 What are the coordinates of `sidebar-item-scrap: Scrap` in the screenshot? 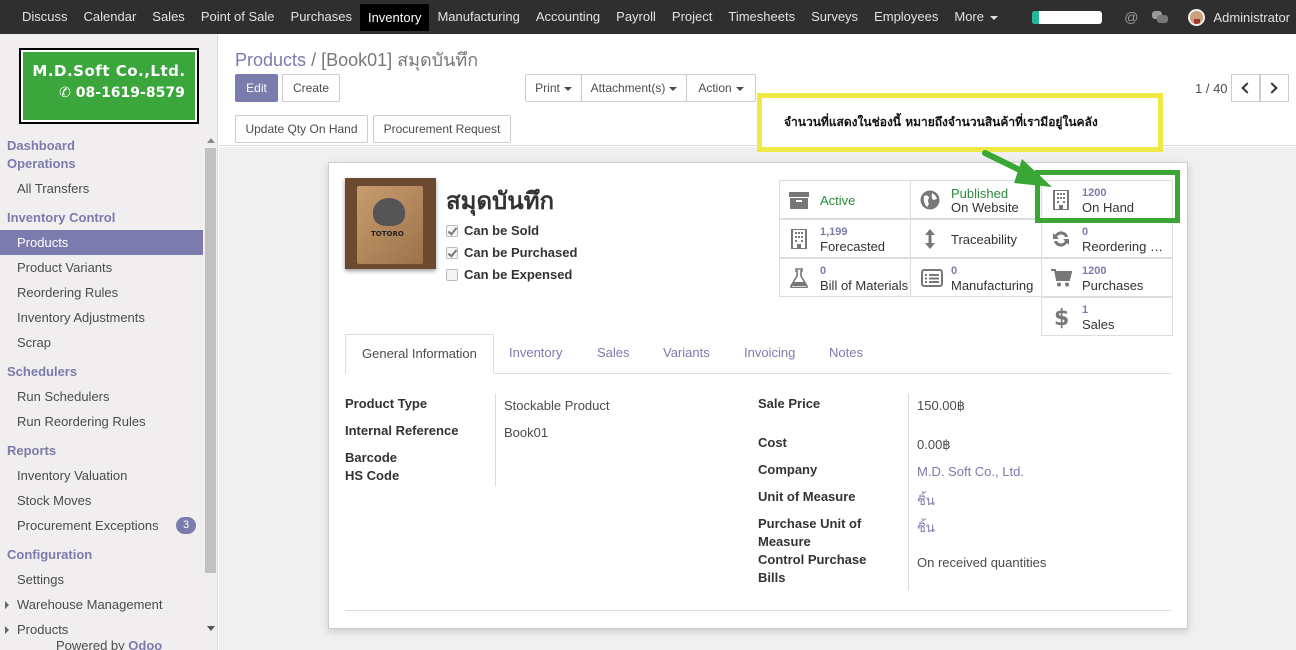 It's located at (101, 342).